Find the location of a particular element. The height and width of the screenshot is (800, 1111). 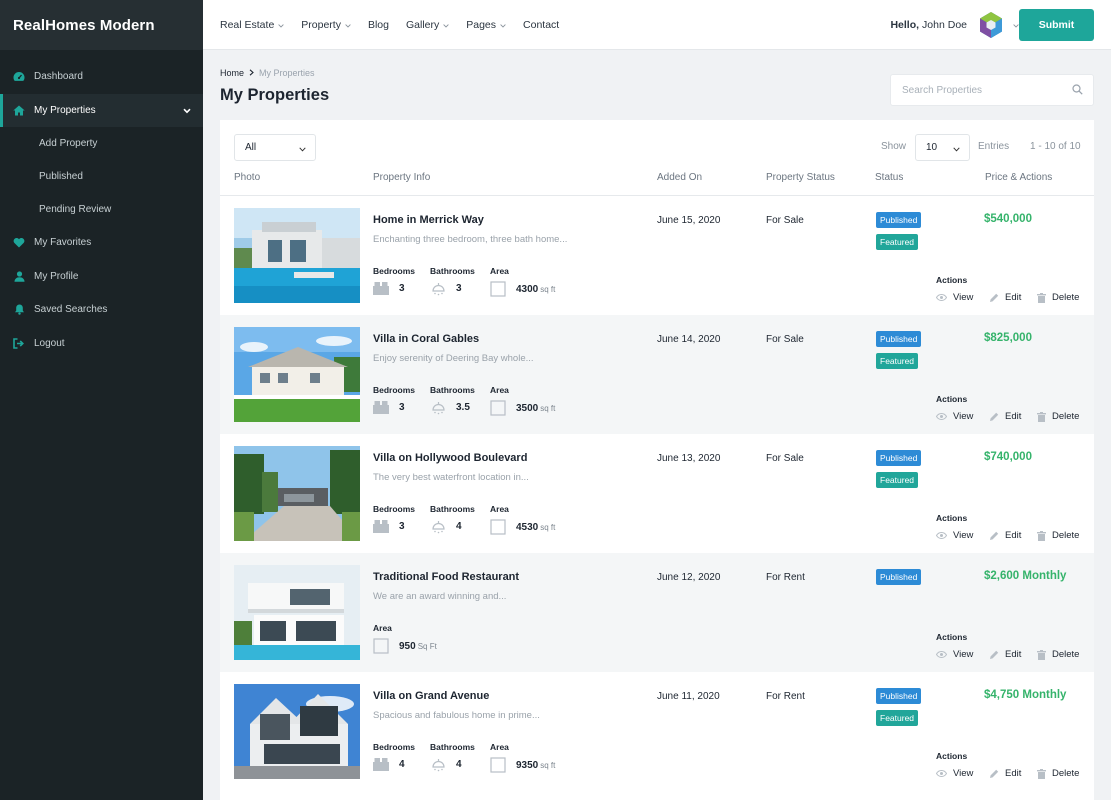

menu-item-property: Property is located at coordinates (326, 25).